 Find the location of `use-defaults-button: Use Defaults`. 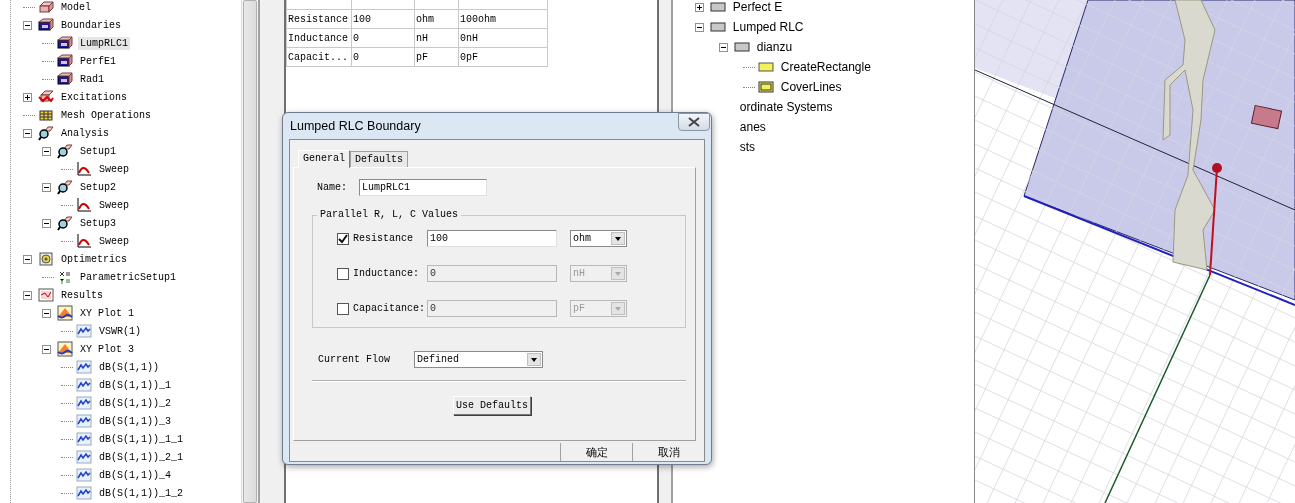

use-defaults-button: Use Defaults is located at coordinates (492, 405).